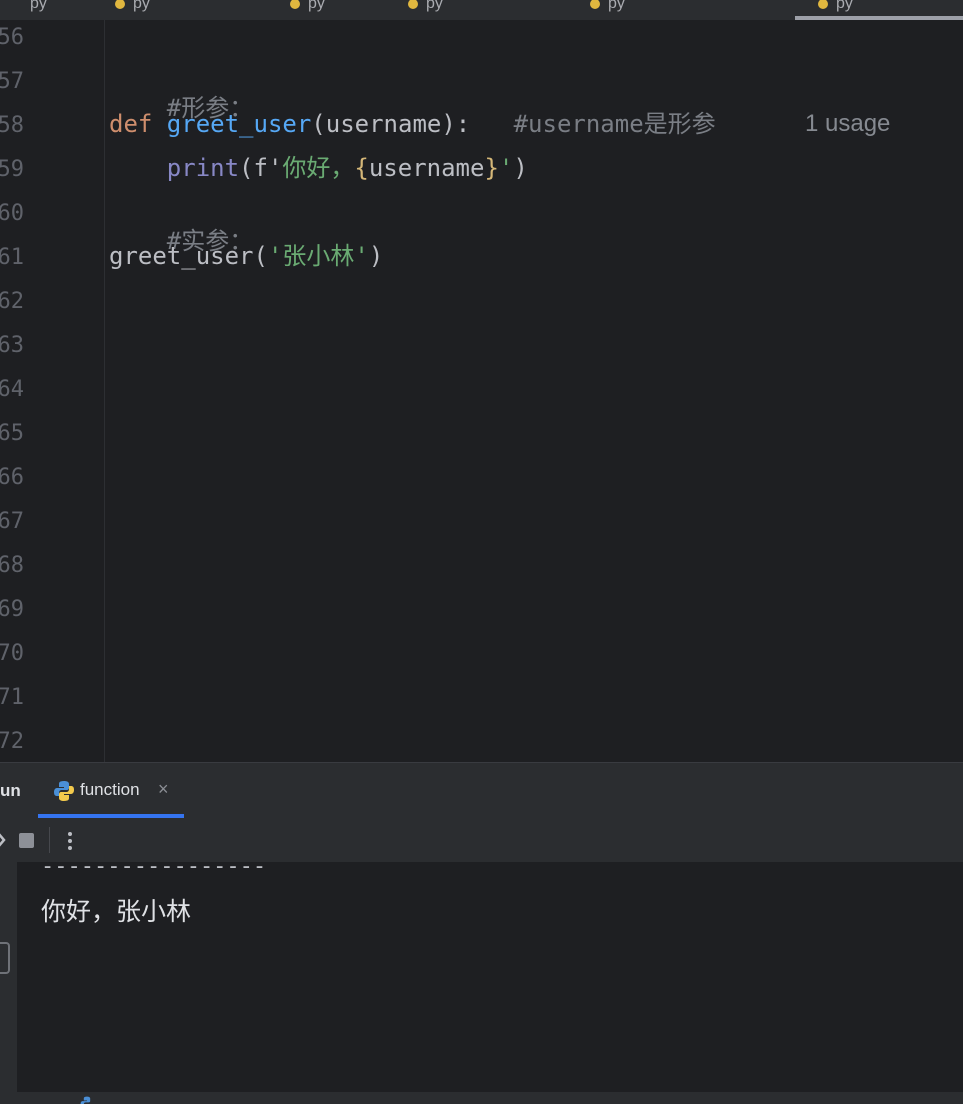 The height and width of the screenshot is (1104, 963). Describe the element at coordinates (12, 169) in the screenshot. I see `line-number: 59` at that location.